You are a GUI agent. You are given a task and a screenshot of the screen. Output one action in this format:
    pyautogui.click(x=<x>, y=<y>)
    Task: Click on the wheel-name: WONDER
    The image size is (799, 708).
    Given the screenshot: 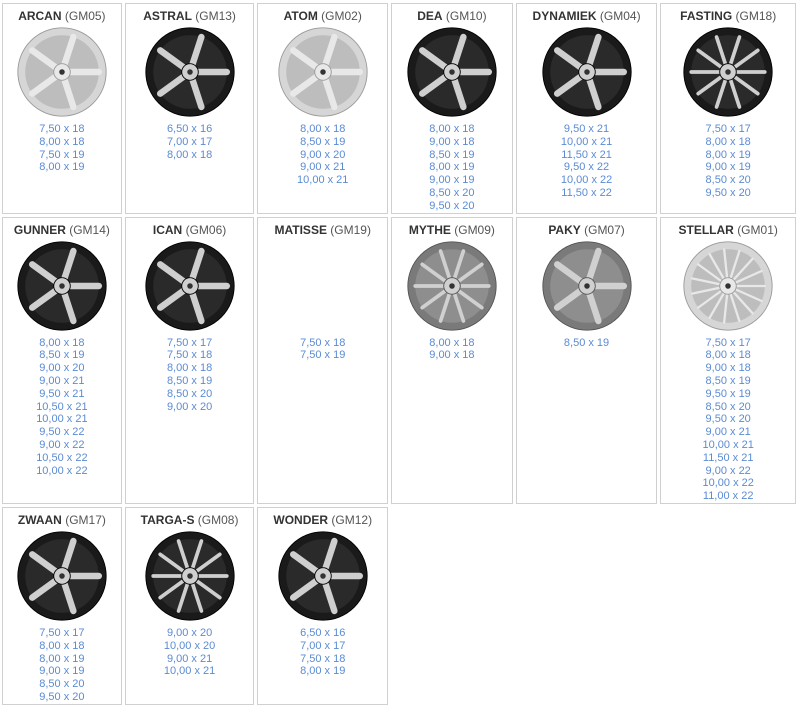 What is the action you would take?
    pyautogui.click(x=300, y=520)
    